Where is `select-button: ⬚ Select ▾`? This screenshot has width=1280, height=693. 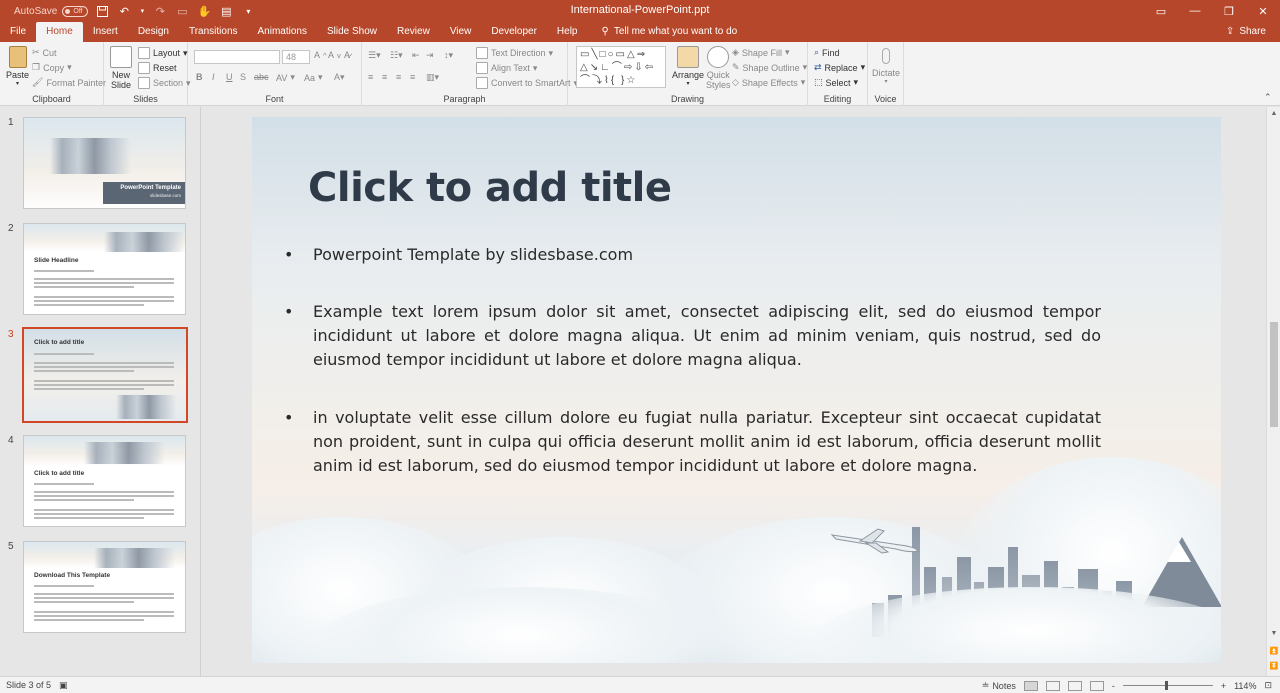 select-button: ⬚ Select ▾ is located at coordinates (836, 82).